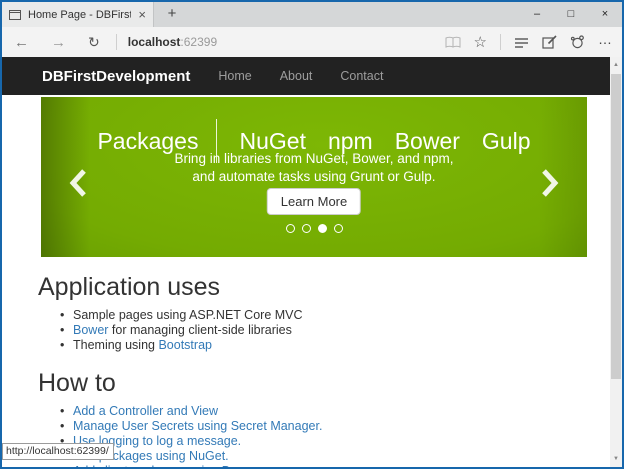 The image size is (624, 469). What do you see at coordinates (116, 345) in the screenshot?
I see `list-item-text: Theming using` at bounding box center [116, 345].